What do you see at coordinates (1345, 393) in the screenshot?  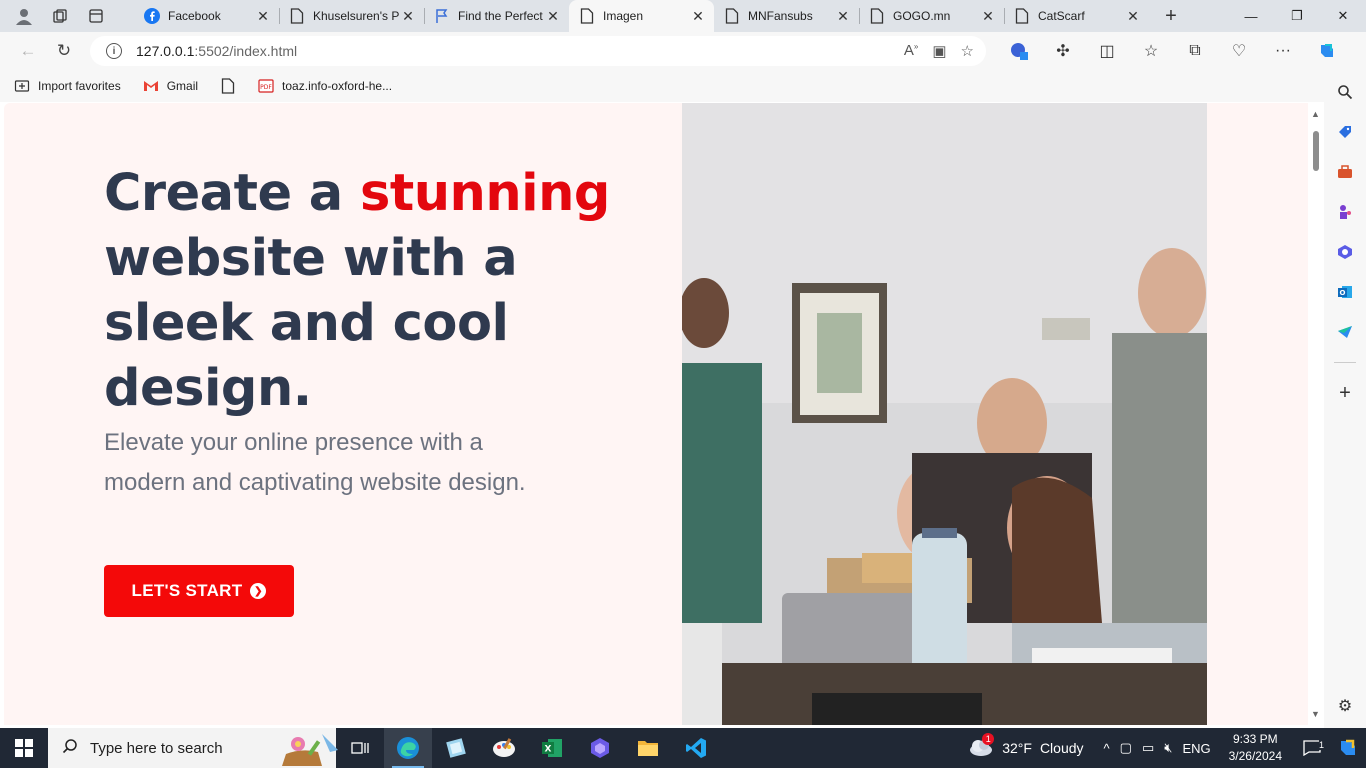 I see `add-icon: +` at bounding box center [1345, 393].